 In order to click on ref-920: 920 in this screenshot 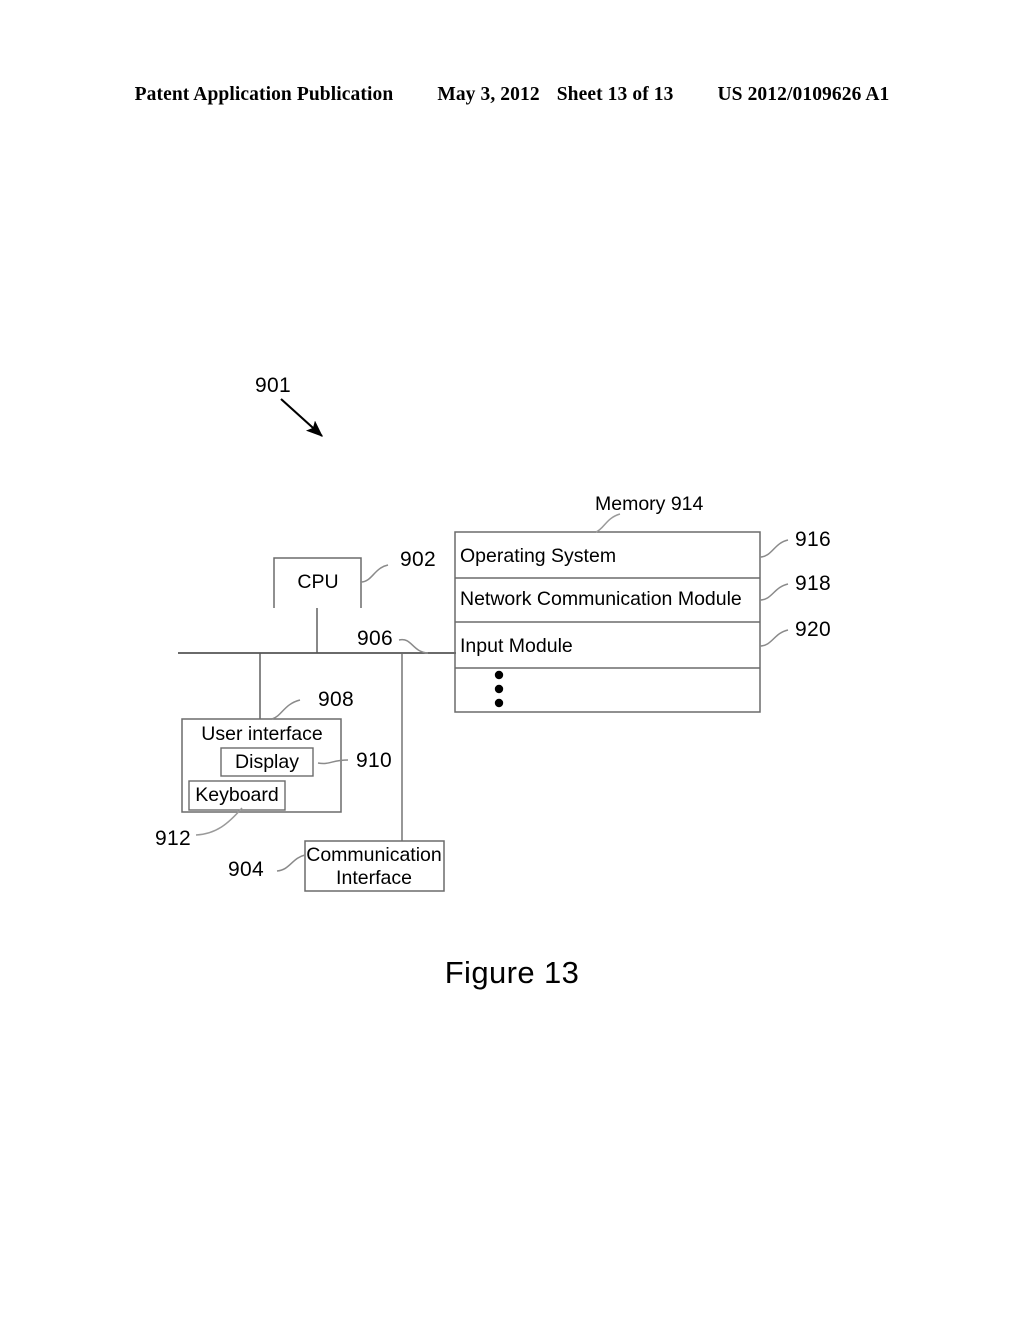, I will do `click(813, 629)`.